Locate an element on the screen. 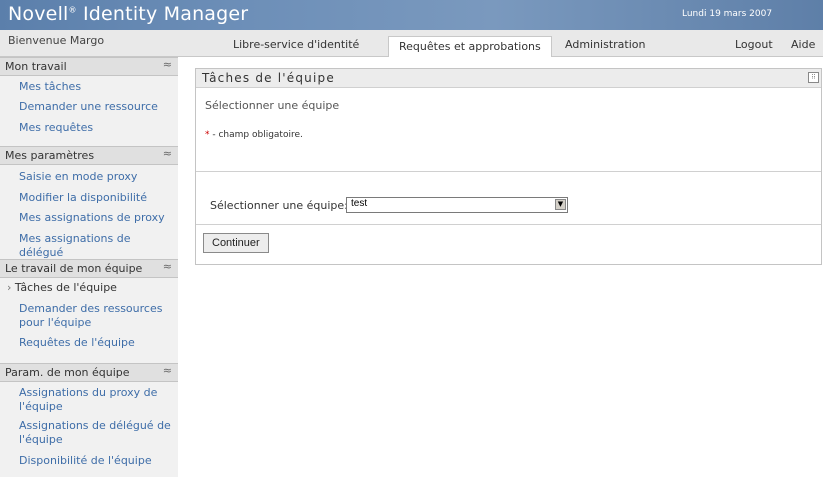 This screenshot has height=477, width=823. tab-requests-approvals: Requêtes et approbations is located at coordinates (470, 46).